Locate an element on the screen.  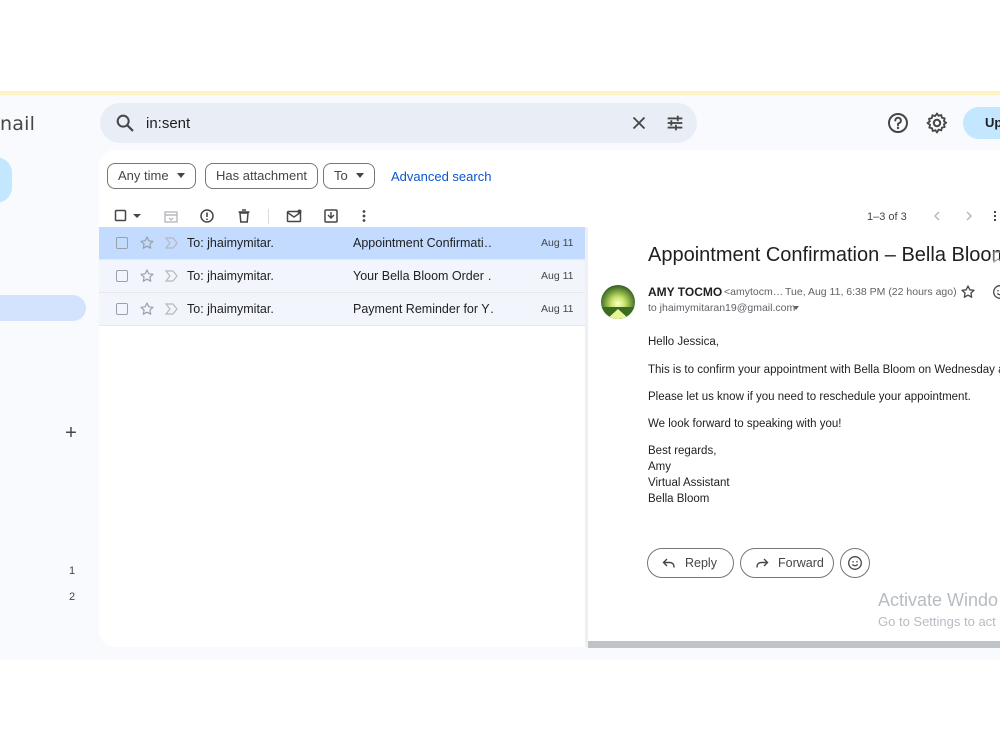
search-bar is located at coordinates (398, 123).